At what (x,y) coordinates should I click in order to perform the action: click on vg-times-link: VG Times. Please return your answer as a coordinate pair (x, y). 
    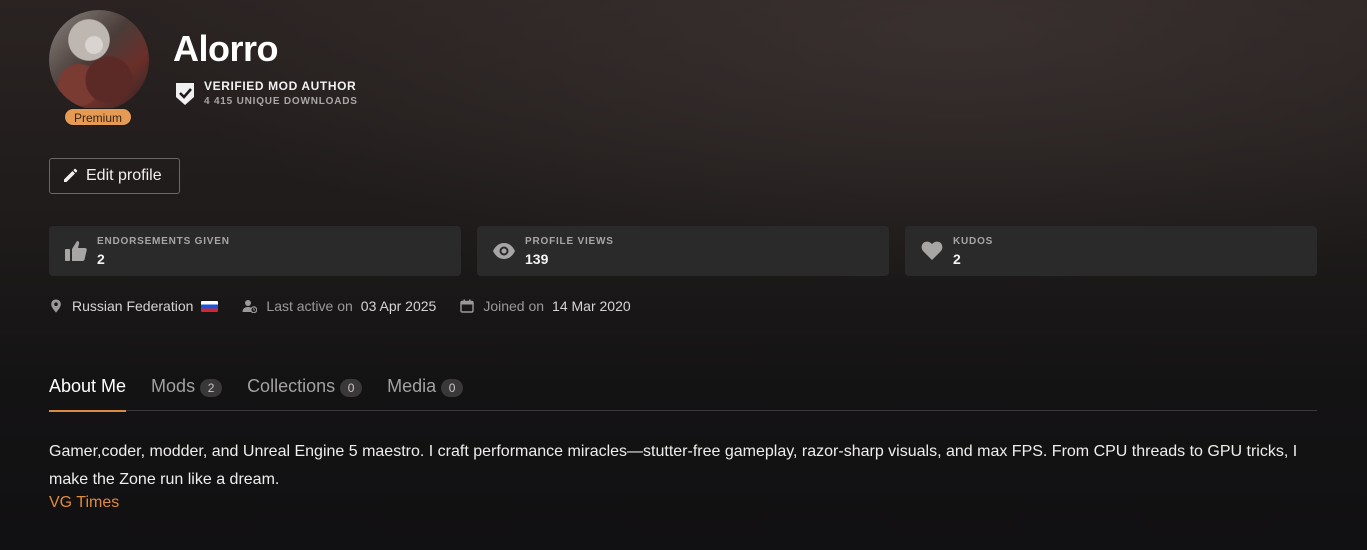
    Looking at the image, I should click on (84, 503).